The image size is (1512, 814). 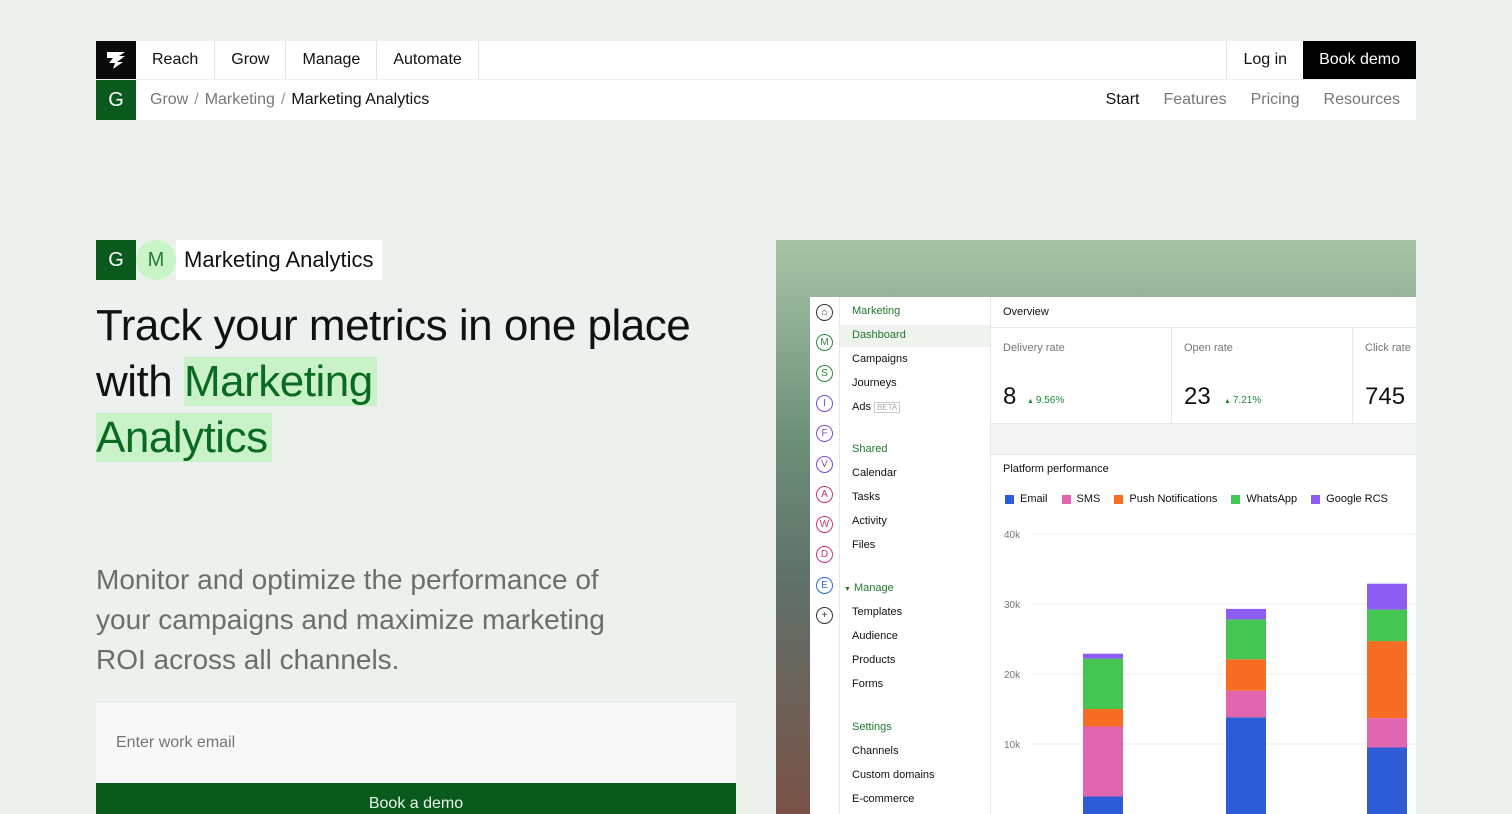 What do you see at coordinates (1012, 605) in the screenshot?
I see `y-tick-label: 30k` at bounding box center [1012, 605].